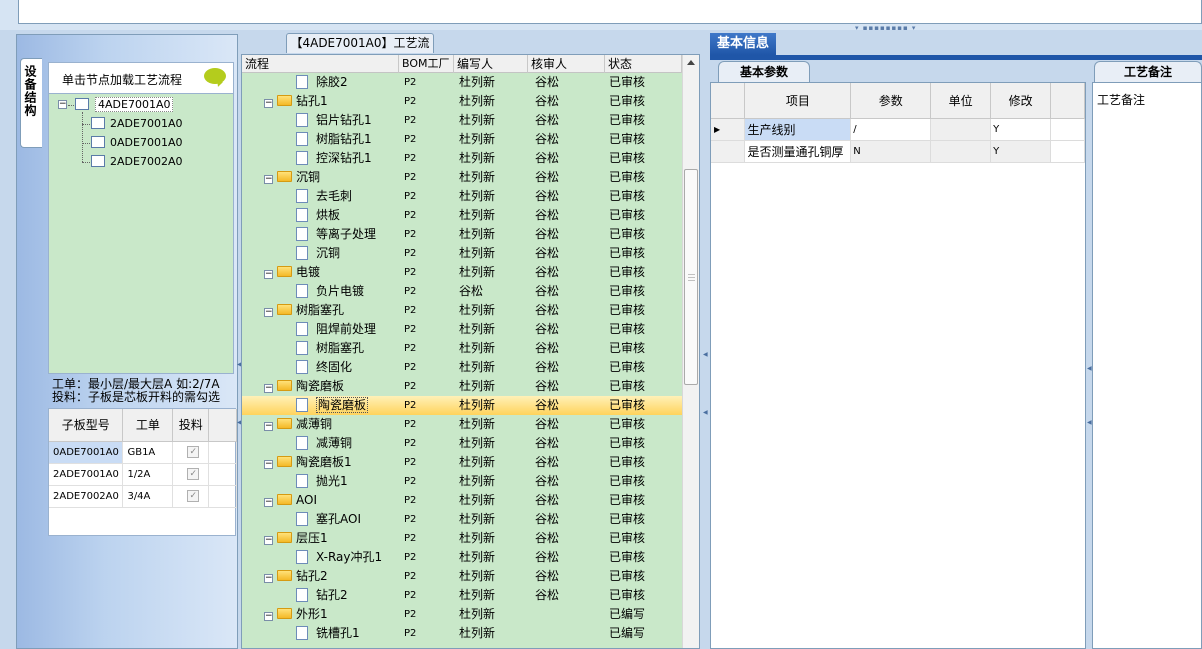  Describe the element at coordinates (462, 348) in the screenshot. I see `process-row: 树脂塞孔 P2 杜列新 谷松 已审核` at that location.